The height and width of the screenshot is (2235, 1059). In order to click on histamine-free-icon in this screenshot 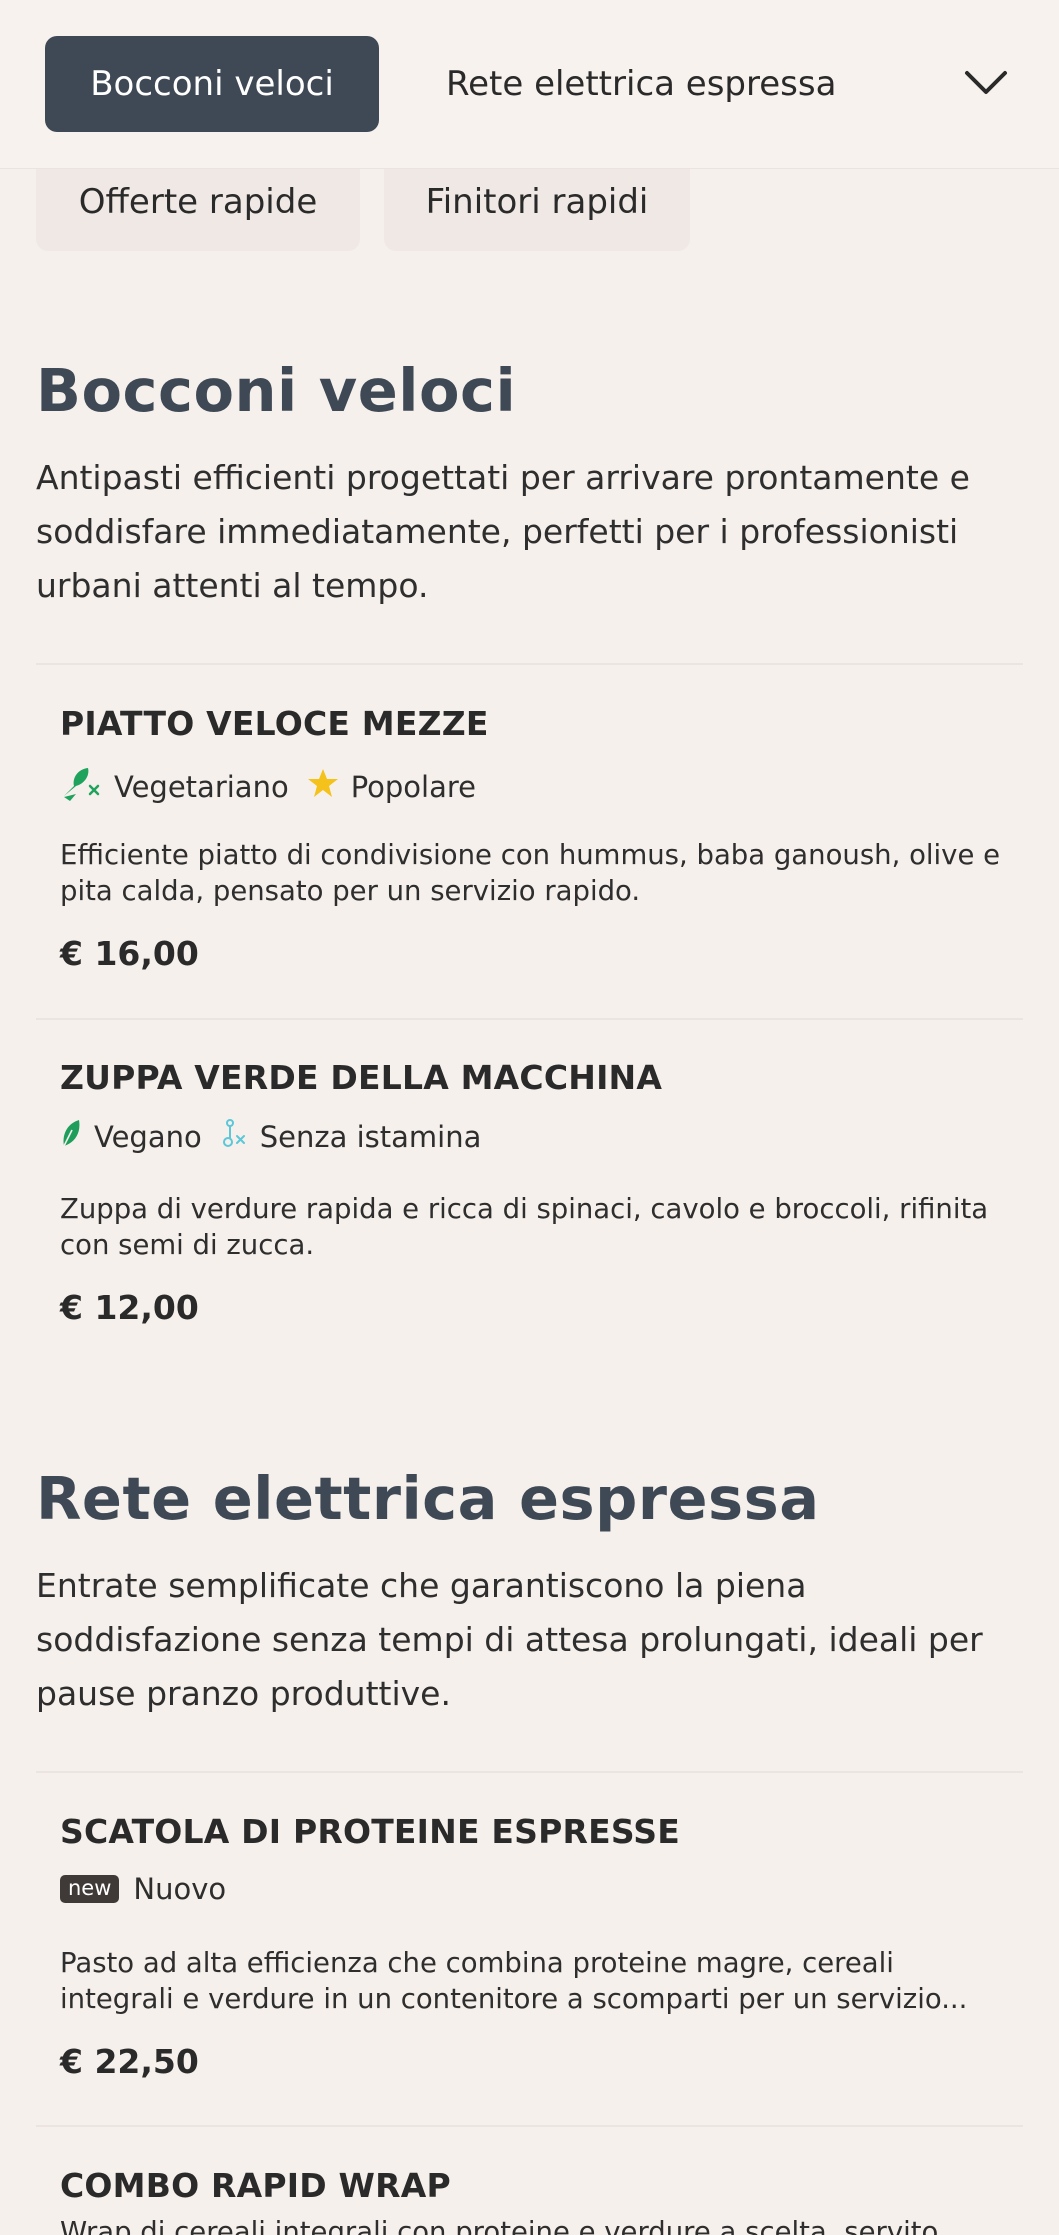, I will do `click(240, 1136)`.